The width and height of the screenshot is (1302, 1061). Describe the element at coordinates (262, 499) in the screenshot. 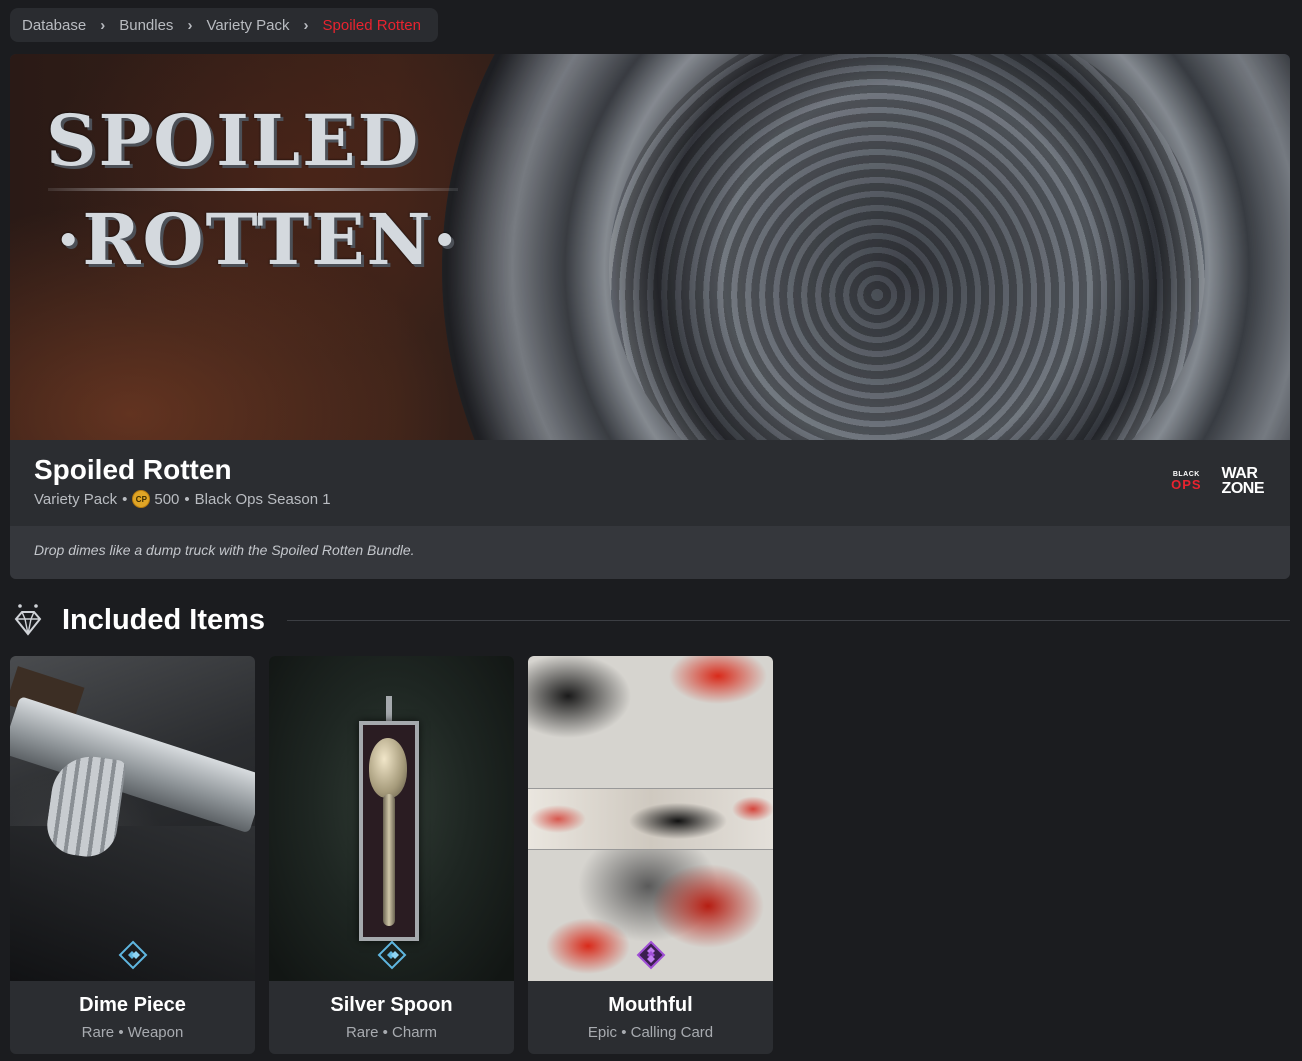

I see `bundle-season: Black Ops Season 1` at that location.